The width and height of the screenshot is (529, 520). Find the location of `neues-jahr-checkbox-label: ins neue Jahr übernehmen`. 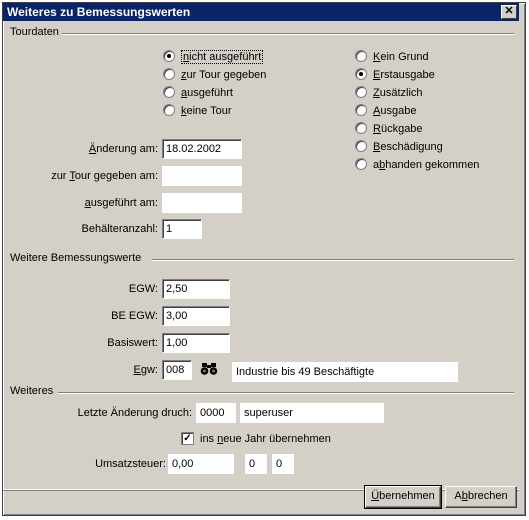

neues-jahr-checkbox-label: ins neue Jahr übernehmen is located at coordinates (265, 439).